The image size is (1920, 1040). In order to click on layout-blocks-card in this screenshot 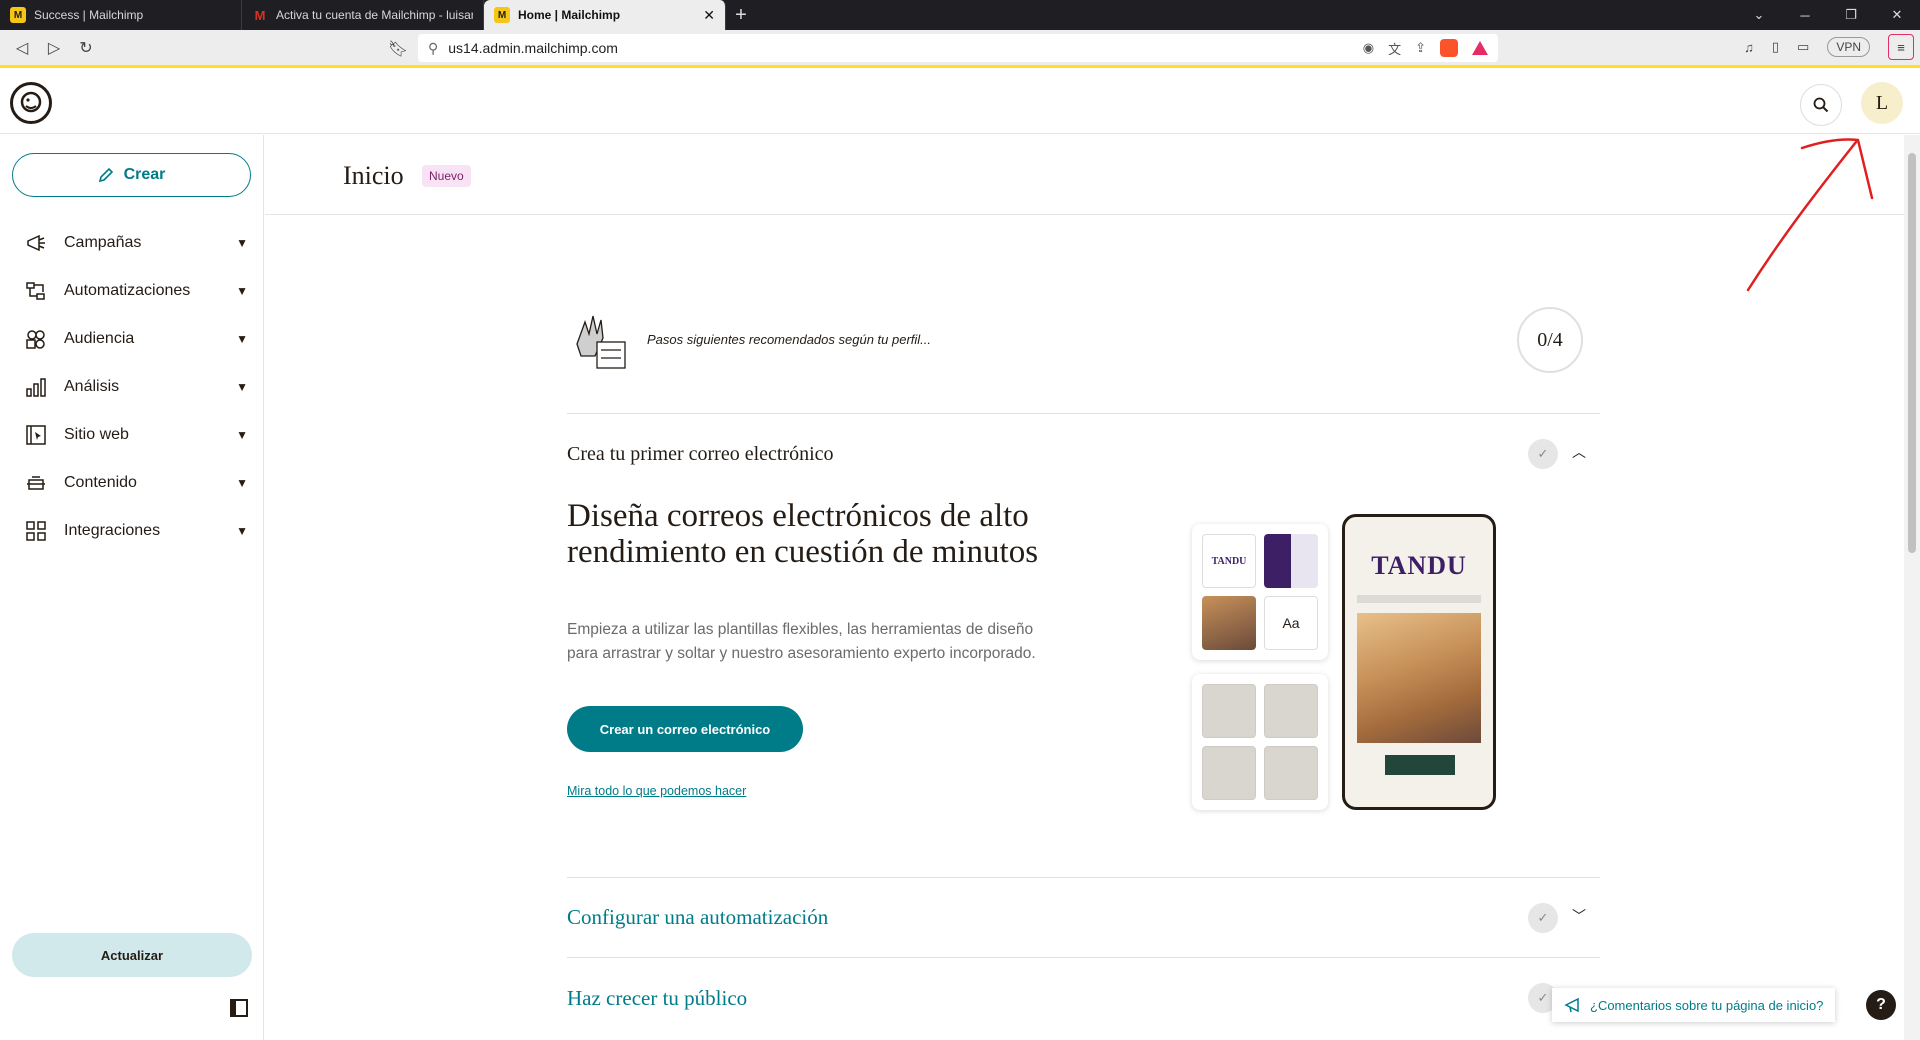, I will do `click(1260, 742)`.